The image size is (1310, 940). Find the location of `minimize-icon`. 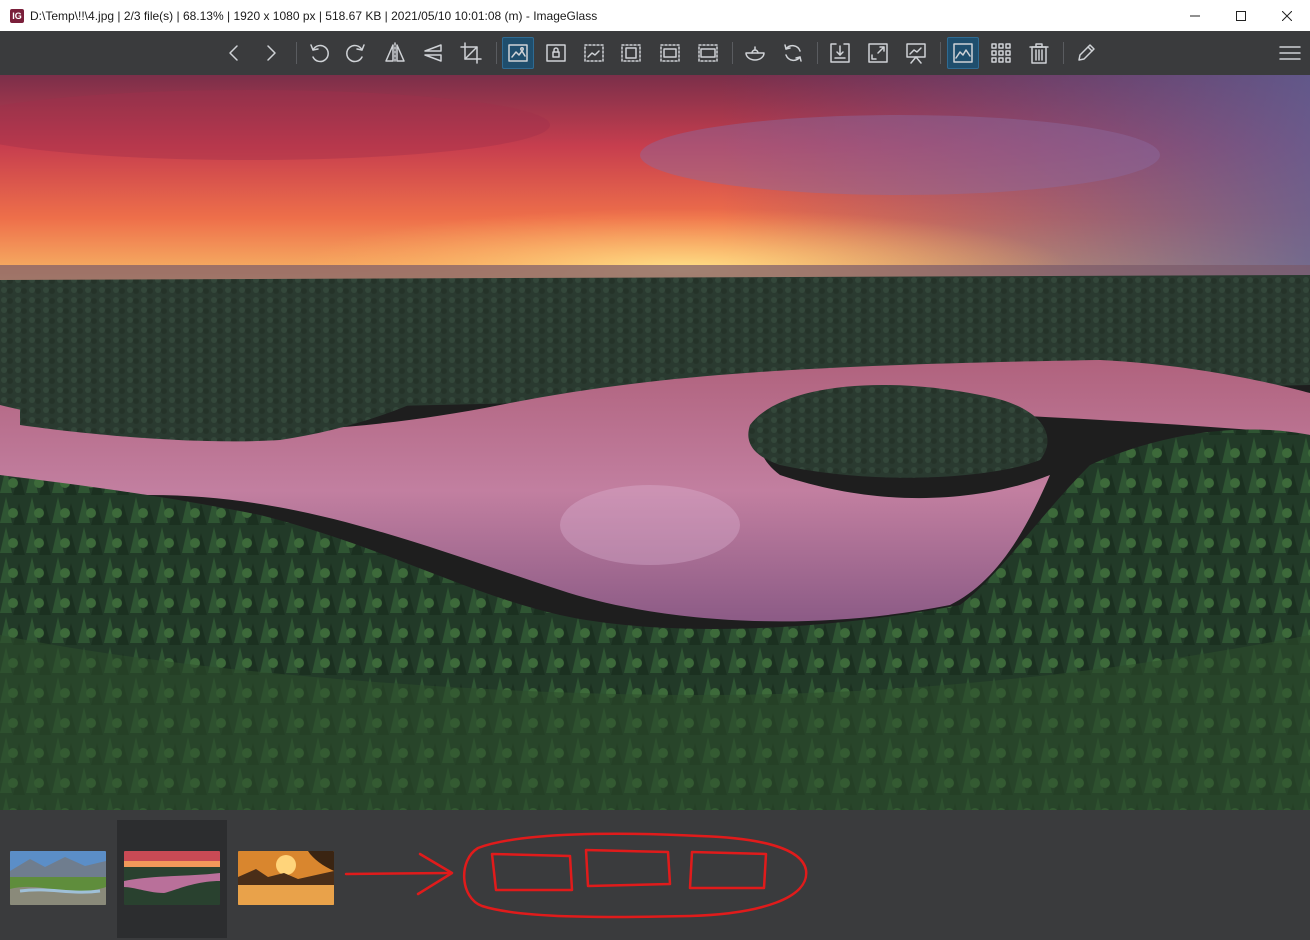

minimize-icon is located at coordinates (1195, 15).